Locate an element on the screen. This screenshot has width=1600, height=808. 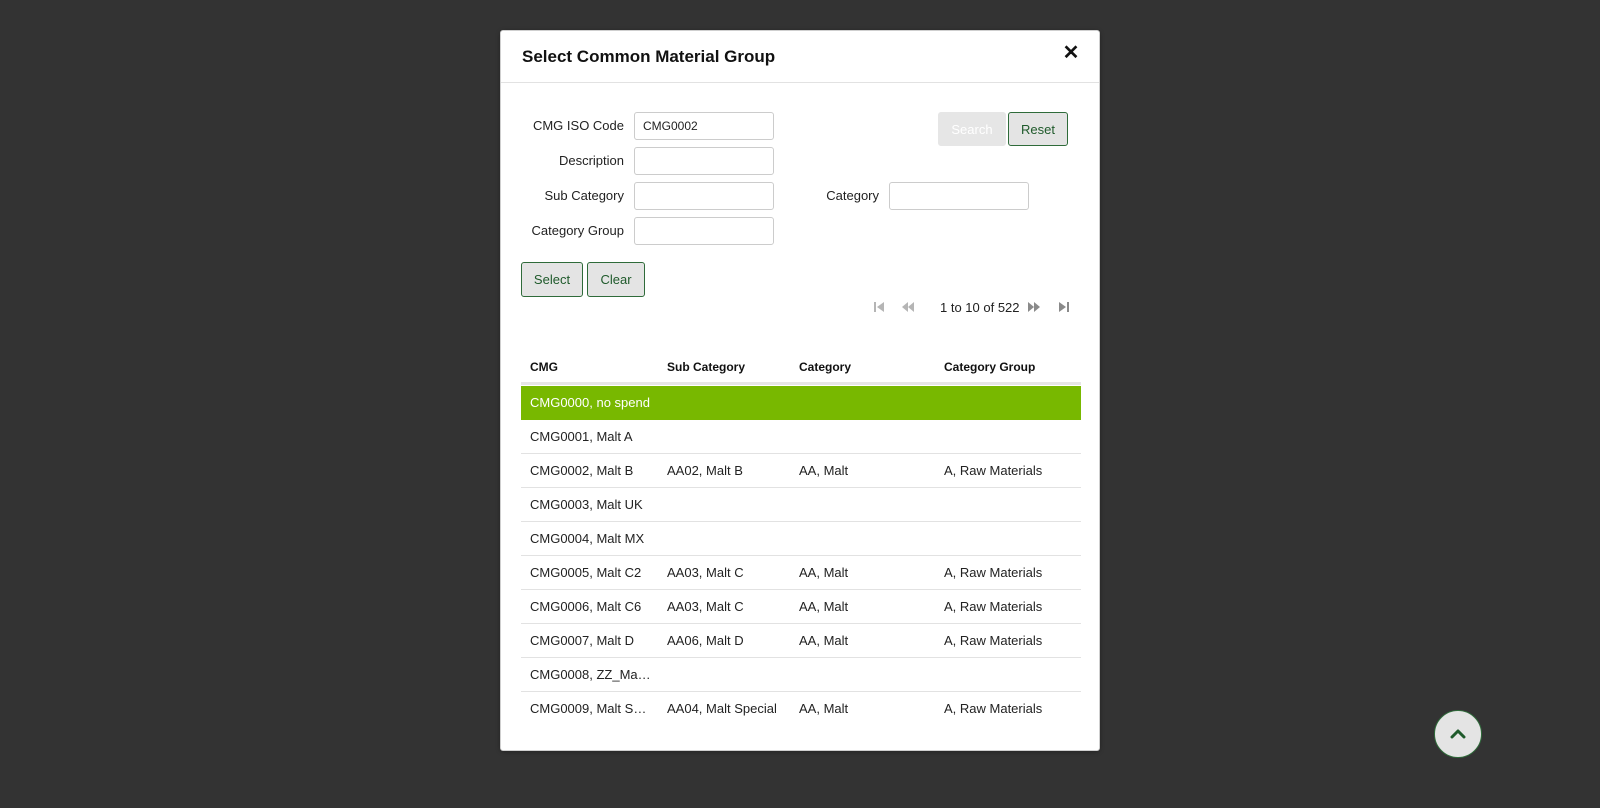
sub-category-cell: AA04, Malt Special is located at coordinates (722, 708).